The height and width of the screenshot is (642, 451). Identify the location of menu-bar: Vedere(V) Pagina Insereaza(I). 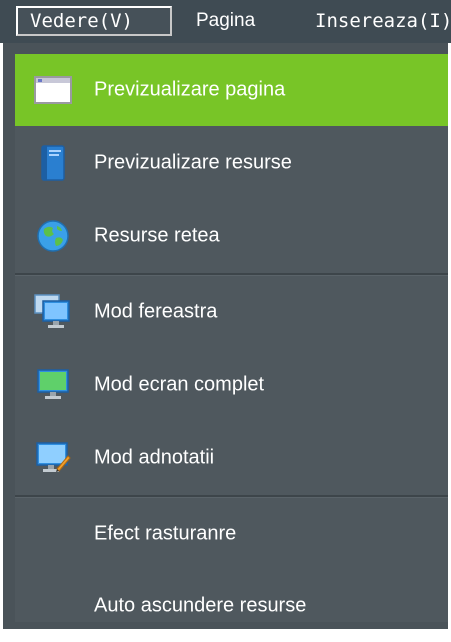
(225, 21).